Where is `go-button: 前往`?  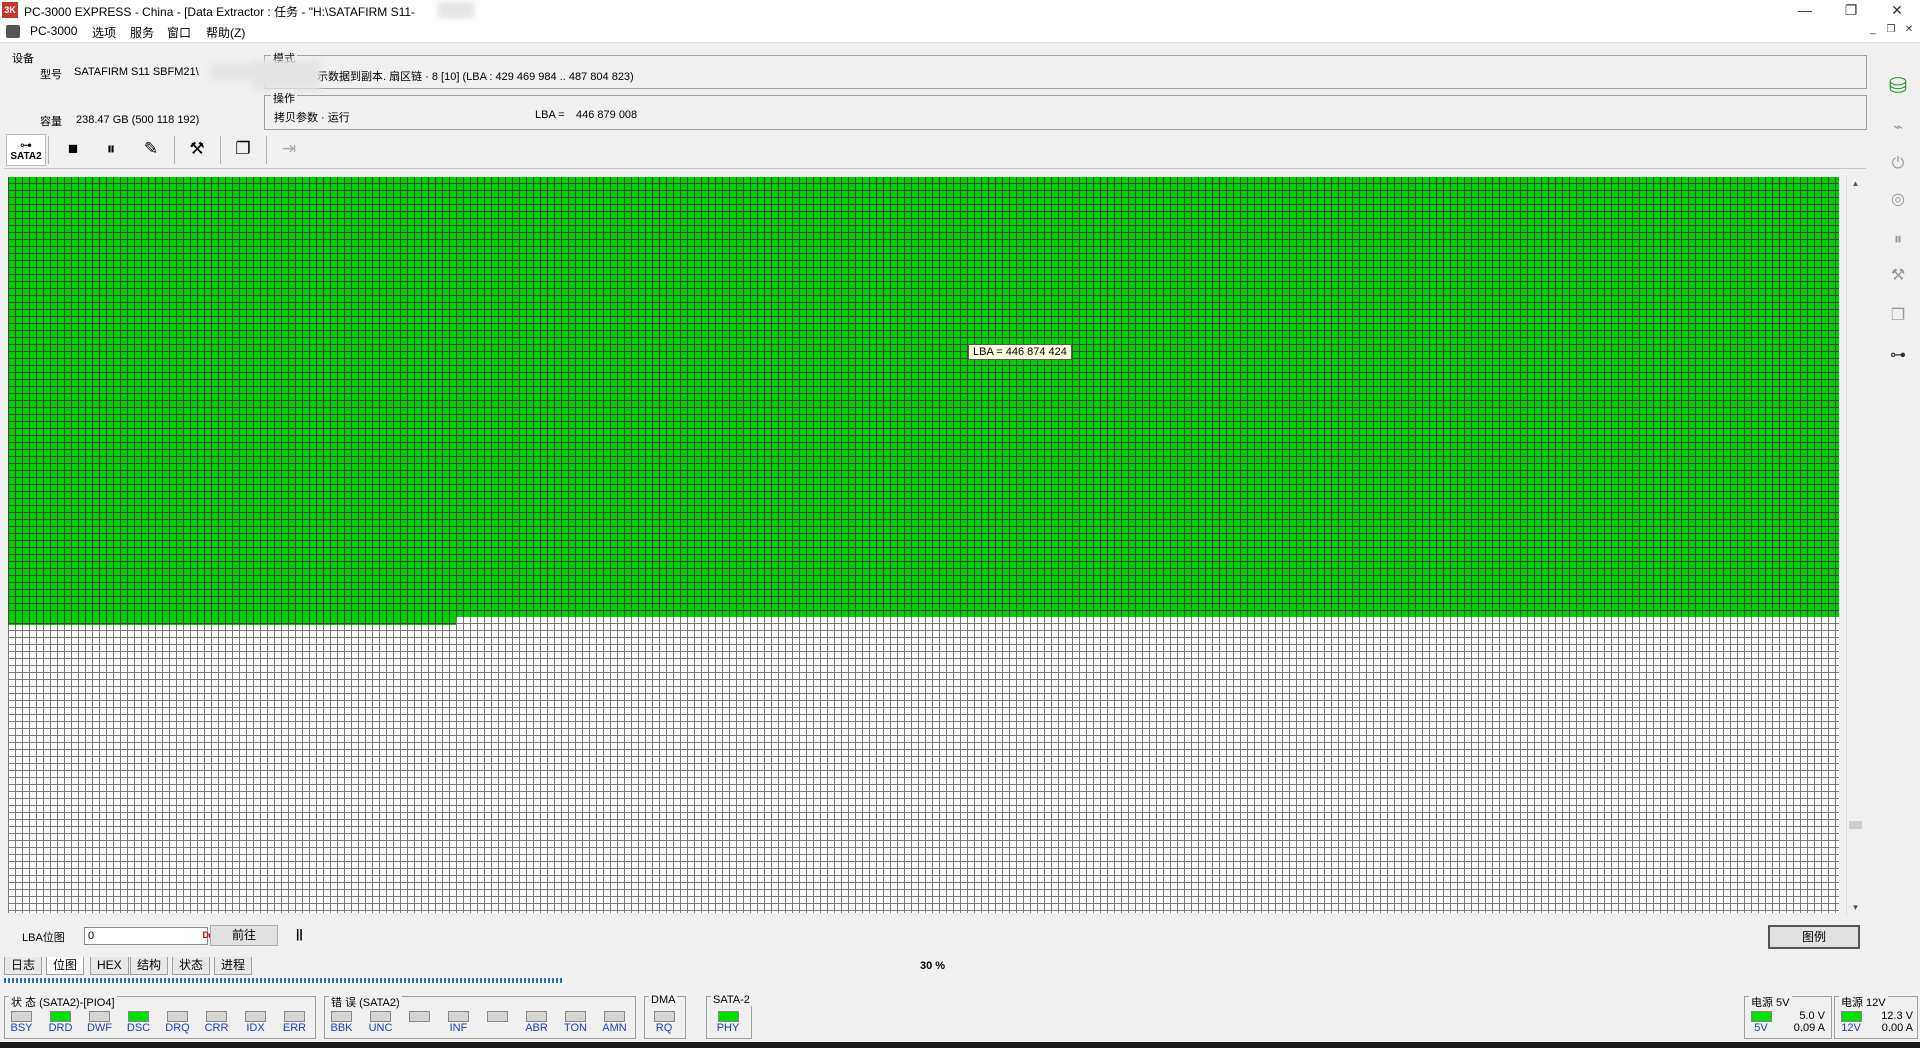 go-button: 前往 is located at coordinates (244, 935).